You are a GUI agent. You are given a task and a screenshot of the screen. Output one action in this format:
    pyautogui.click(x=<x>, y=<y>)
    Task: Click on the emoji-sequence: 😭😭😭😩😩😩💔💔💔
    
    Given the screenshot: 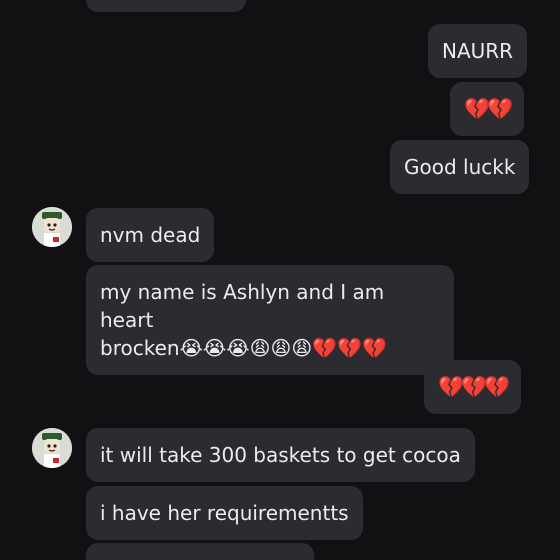 What is the action you would take?
    pyautogui.click(x=283, y=348)
    